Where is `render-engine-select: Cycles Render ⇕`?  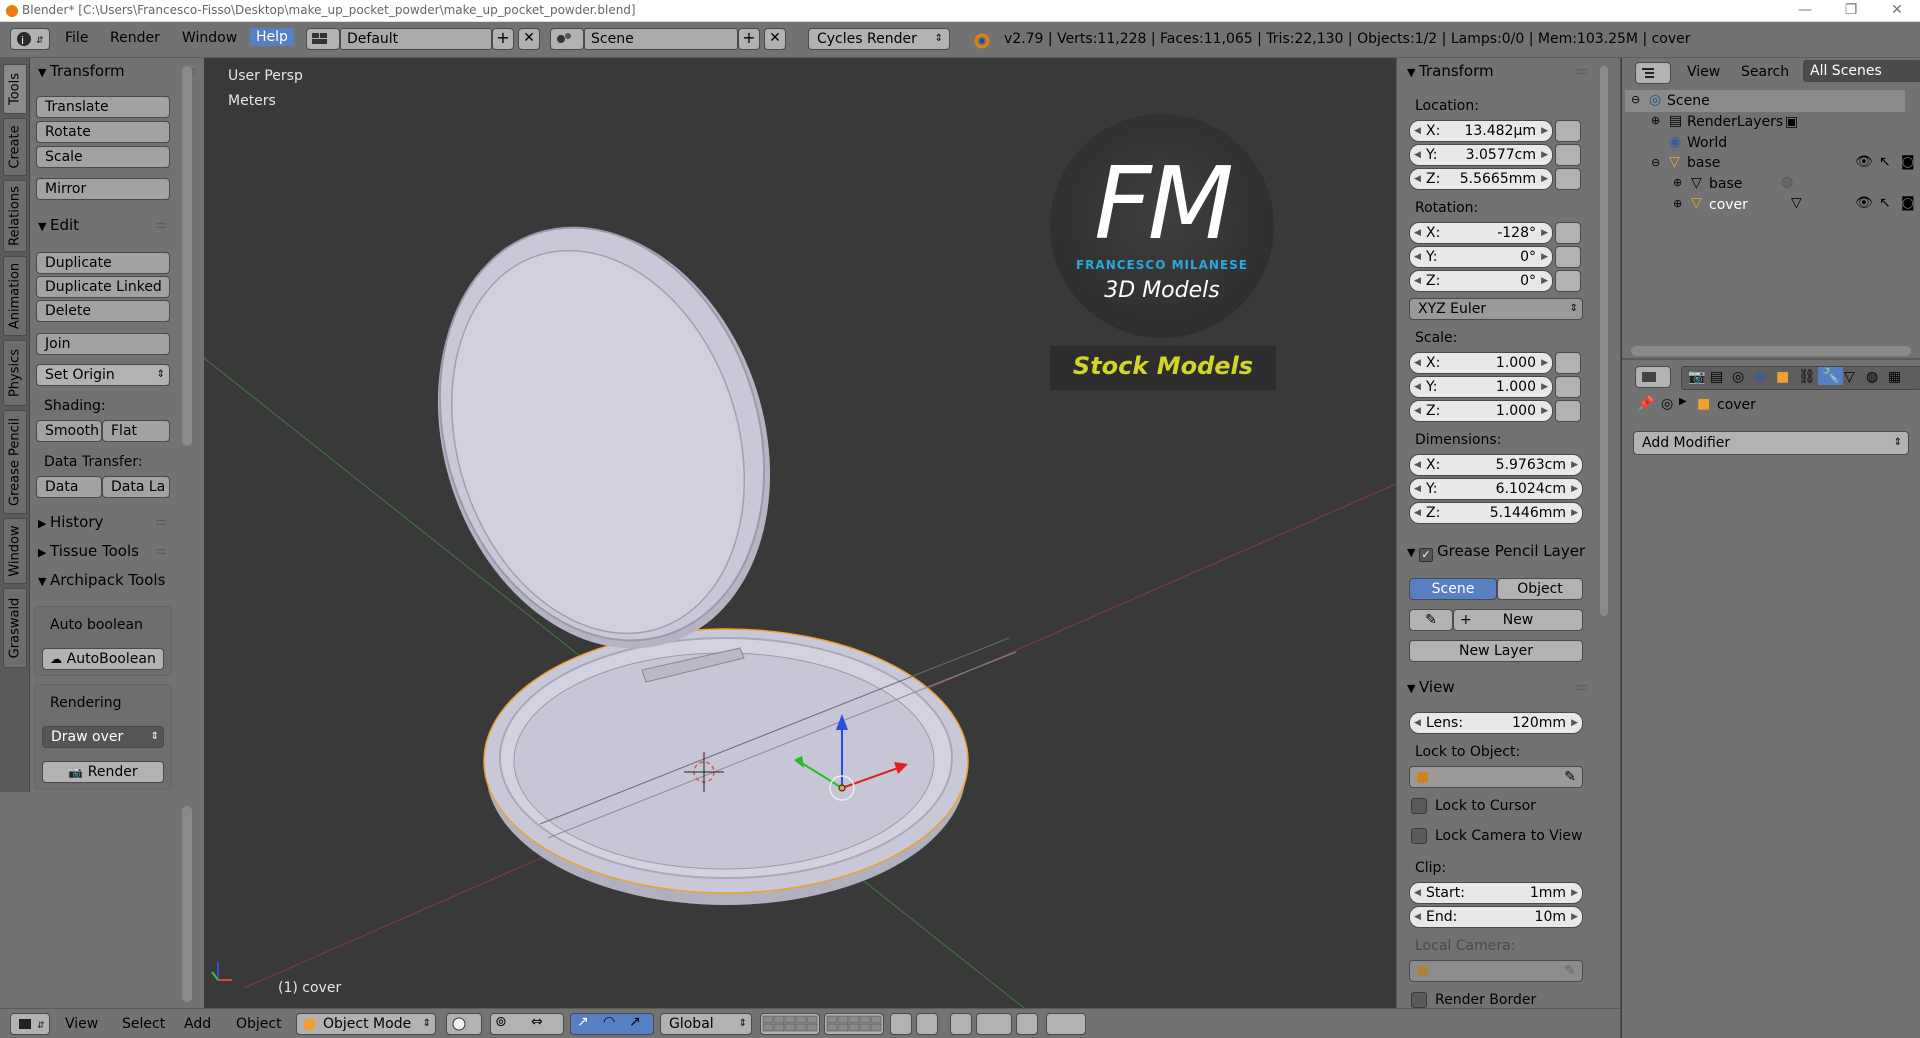 render-engine-select: Cycles Render ⇕ is located at coordinates (879, 39).